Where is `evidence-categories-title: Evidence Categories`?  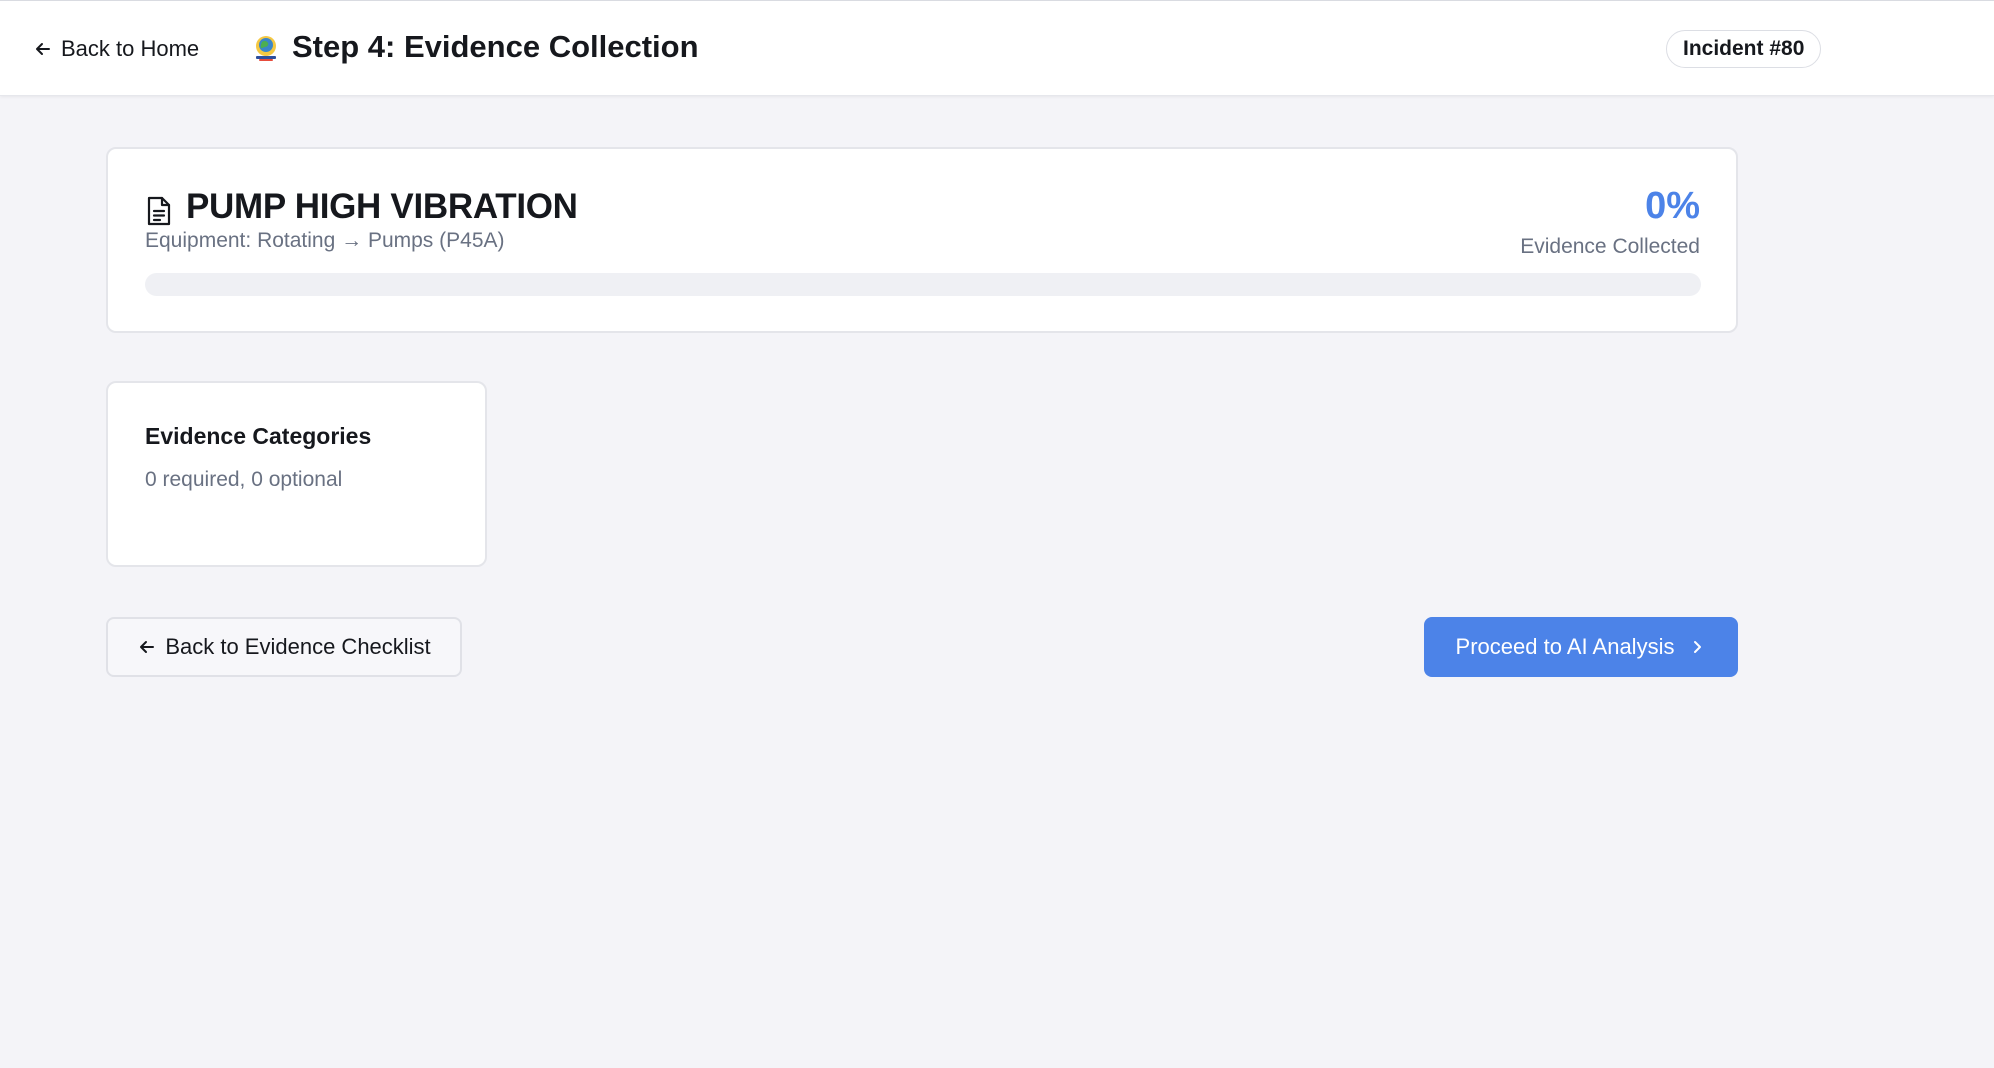
evidence-categories-title: Evidence Categories is located at coordinates (258, 436).